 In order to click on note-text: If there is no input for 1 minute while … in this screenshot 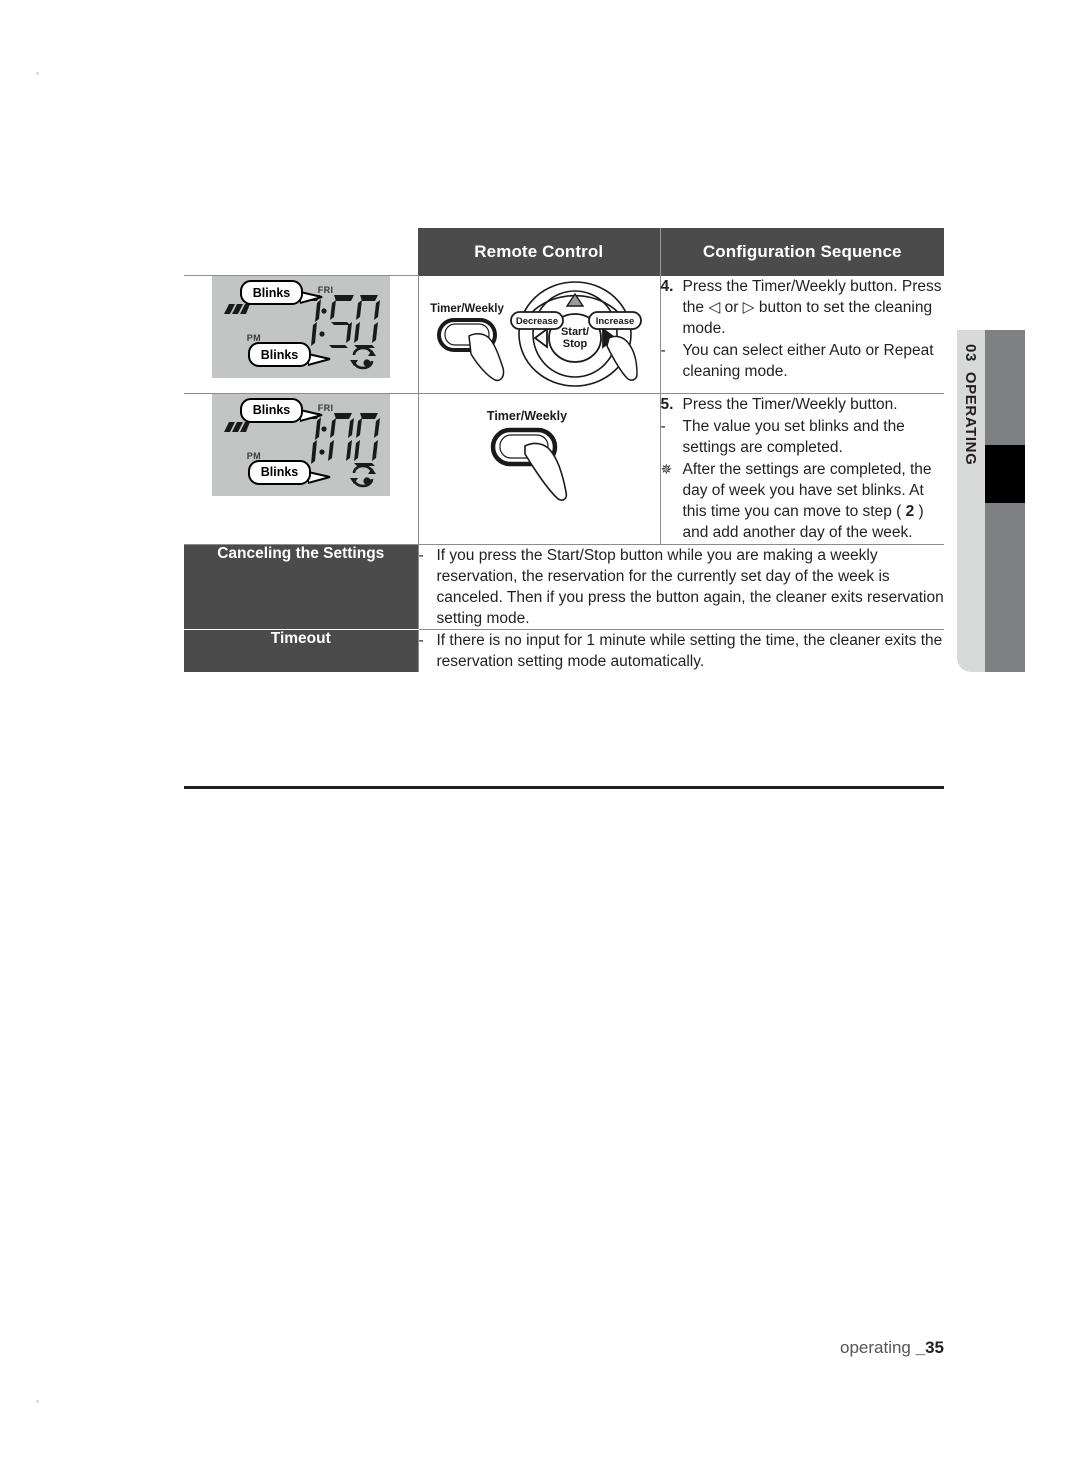, I will do `click(689, 650)`.